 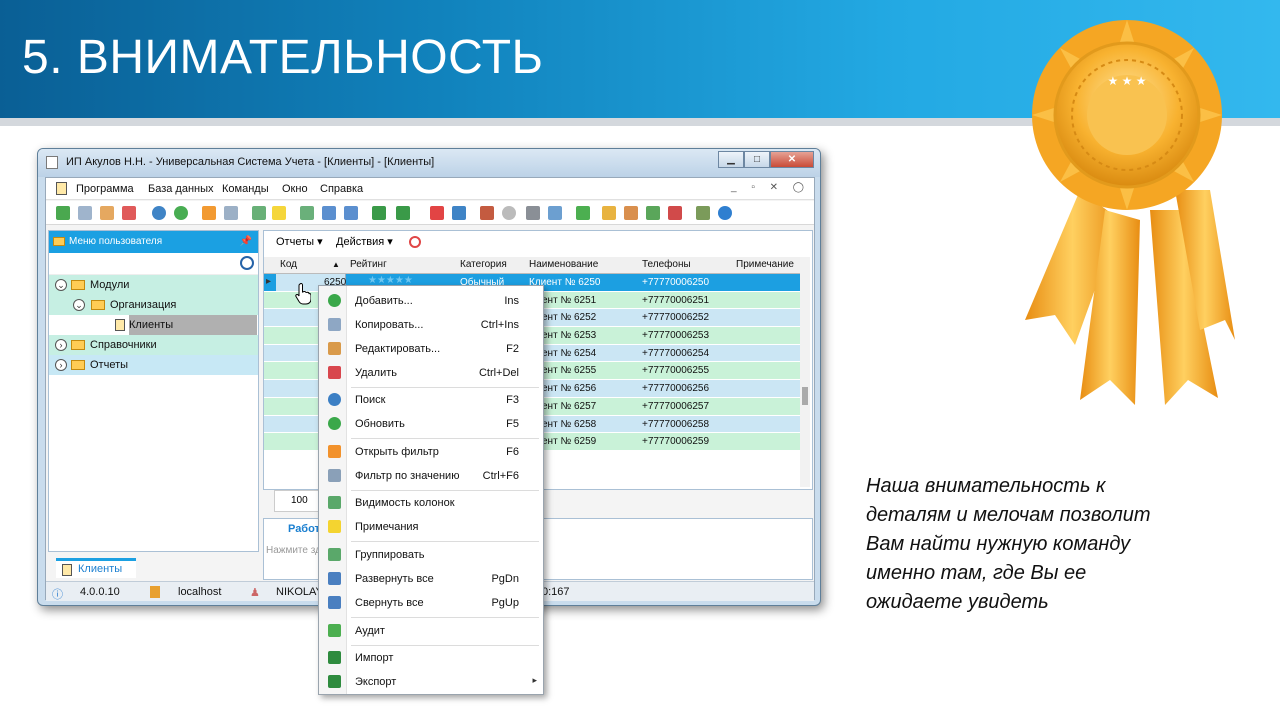 What do you see at coordinates (431, 527) in the screenshot?
I see `menu-item-notes: Примечания` at bounding box center [431, 527].